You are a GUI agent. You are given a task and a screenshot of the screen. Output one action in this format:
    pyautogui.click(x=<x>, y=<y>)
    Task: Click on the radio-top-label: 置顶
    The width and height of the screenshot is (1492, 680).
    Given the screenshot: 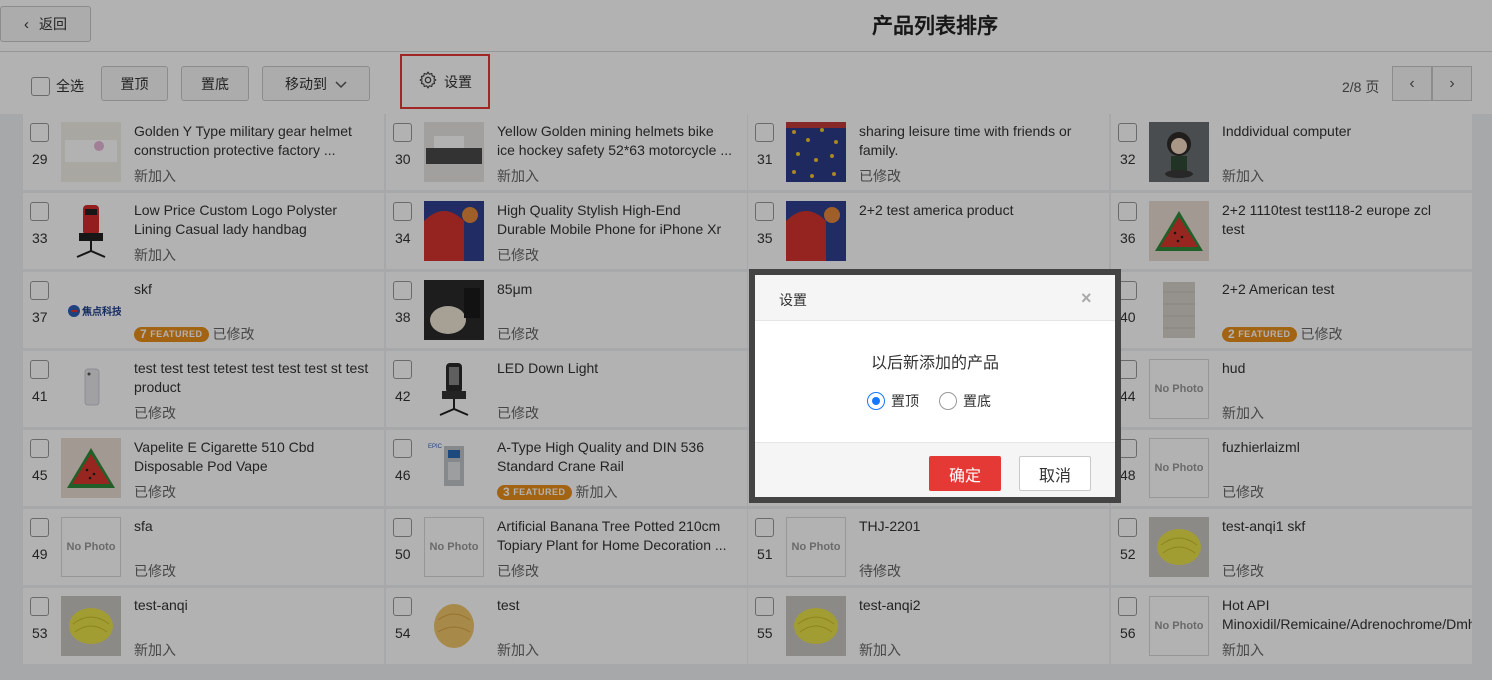 What is the action you would take?
    pyautogui.click(x=905, y=401)
    